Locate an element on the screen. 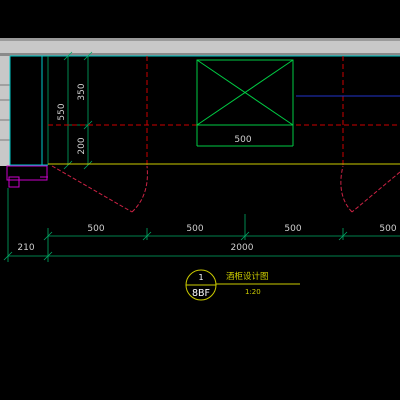  dim-box-500: 500 is located at coordinates (242, 140).